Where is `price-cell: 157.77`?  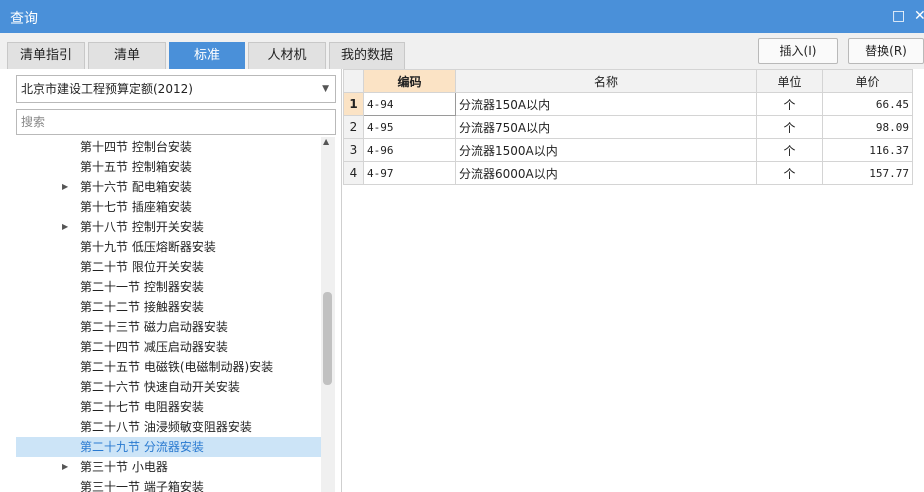 price-cell: 157.77 is located at coordinates (867, 173).